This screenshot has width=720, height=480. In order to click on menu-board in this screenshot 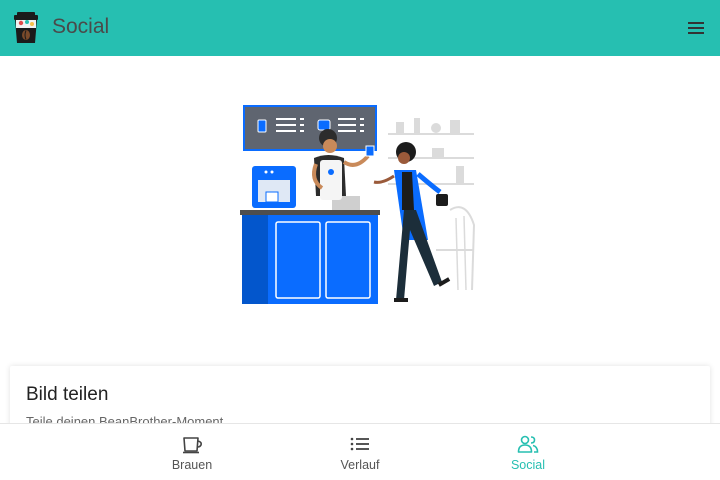, I will do `click(310, 128)`.